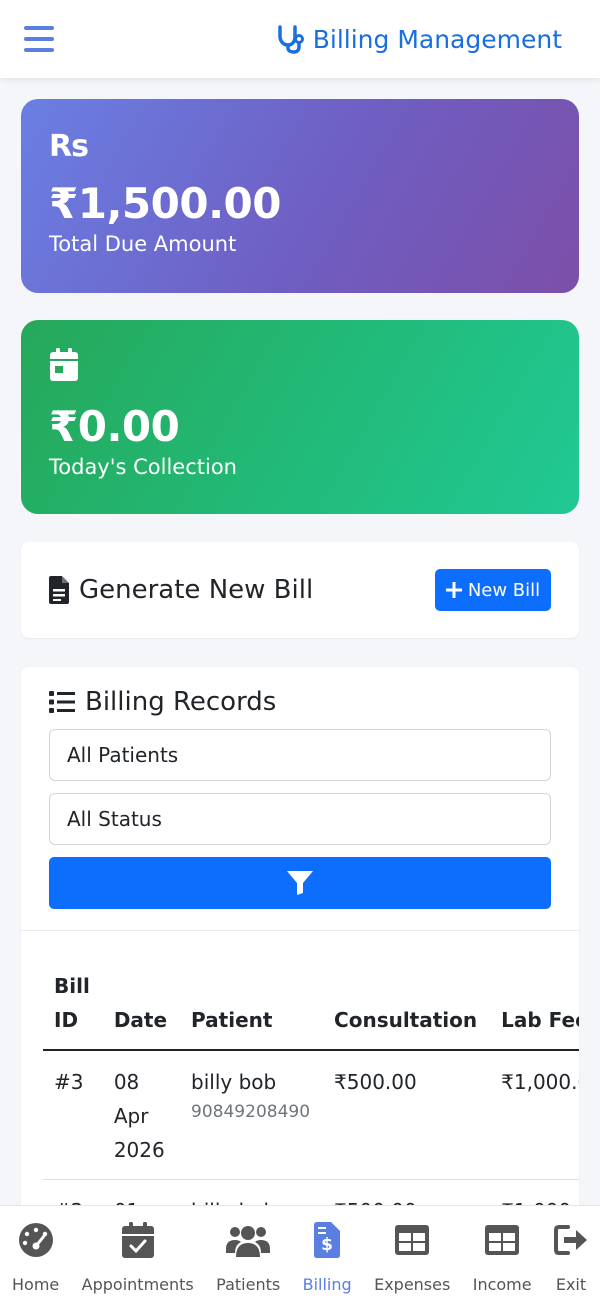  Describe the element at coordinates (143, 467) in the screenshot. I see `todays-collection-label: Today's Collection` at that location.